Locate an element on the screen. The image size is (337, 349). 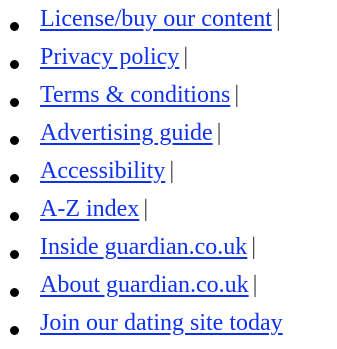
accessibility-link: Accessibility is located at coordinates (102, 171).